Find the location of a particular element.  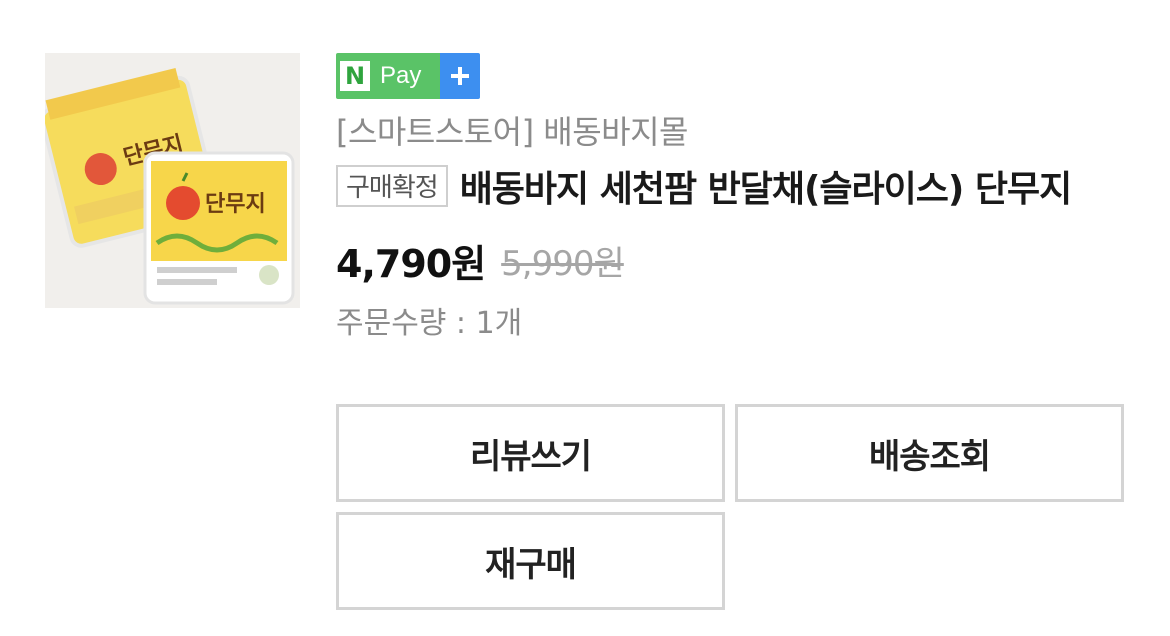

npay-pay-label: Pay is located at coordinates (401, 75).